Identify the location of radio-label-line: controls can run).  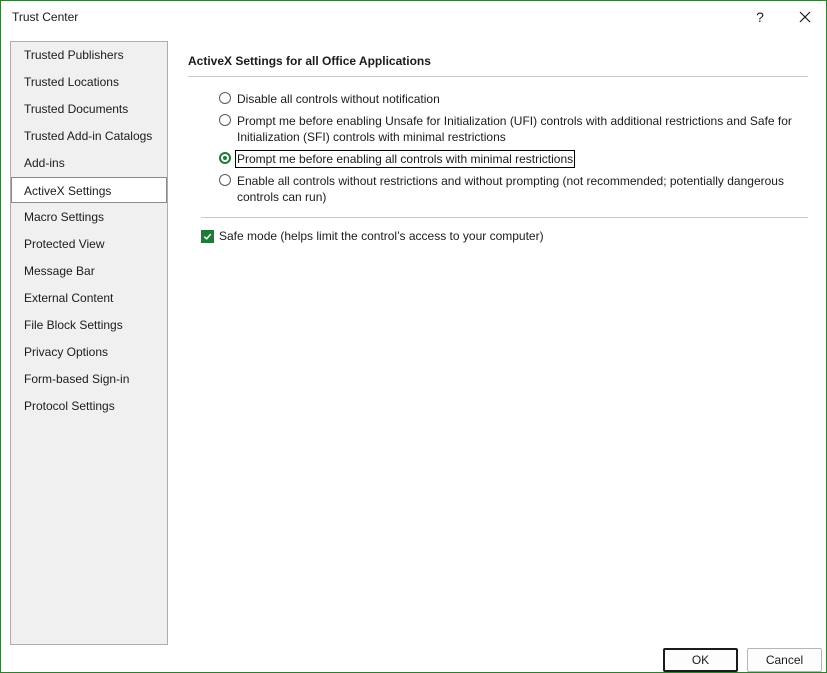
(282, 197).